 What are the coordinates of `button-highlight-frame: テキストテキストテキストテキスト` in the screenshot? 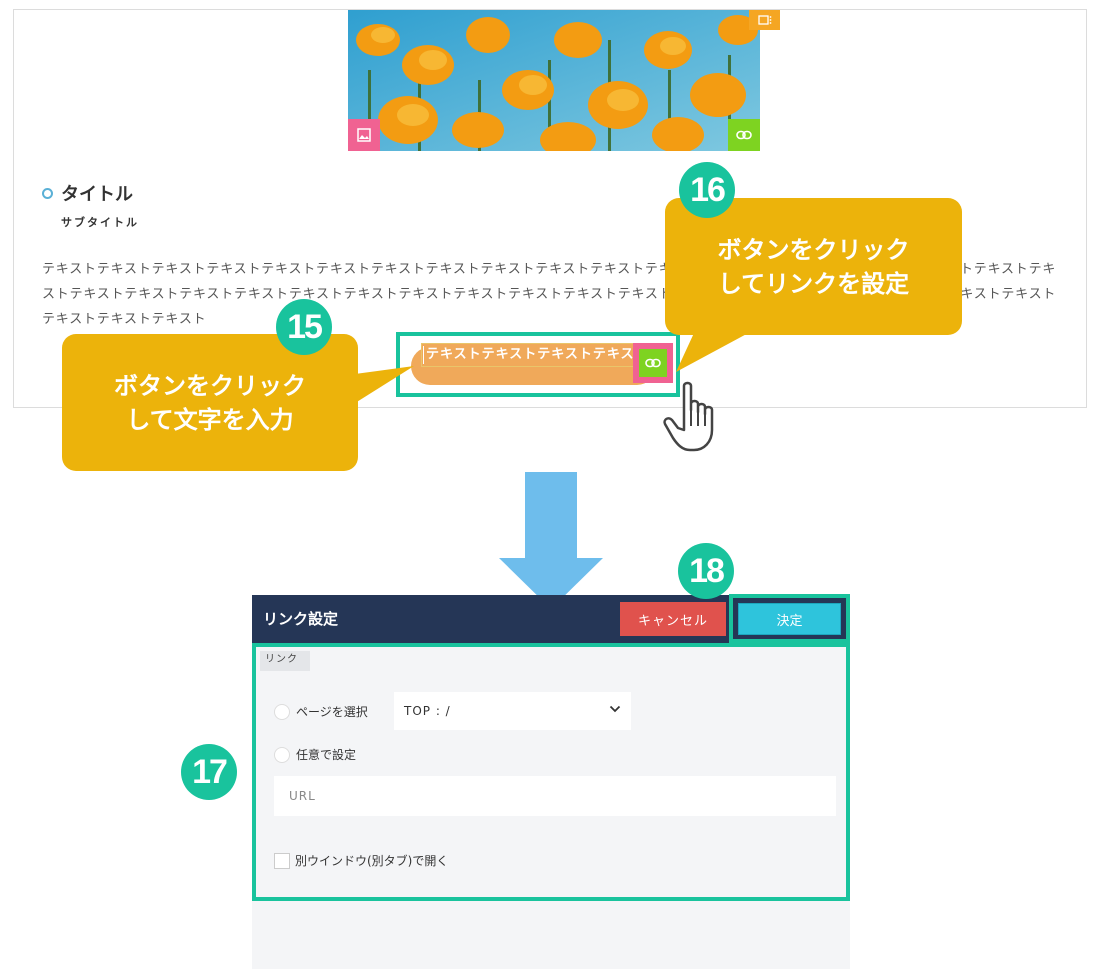 It's located at (538, 364).